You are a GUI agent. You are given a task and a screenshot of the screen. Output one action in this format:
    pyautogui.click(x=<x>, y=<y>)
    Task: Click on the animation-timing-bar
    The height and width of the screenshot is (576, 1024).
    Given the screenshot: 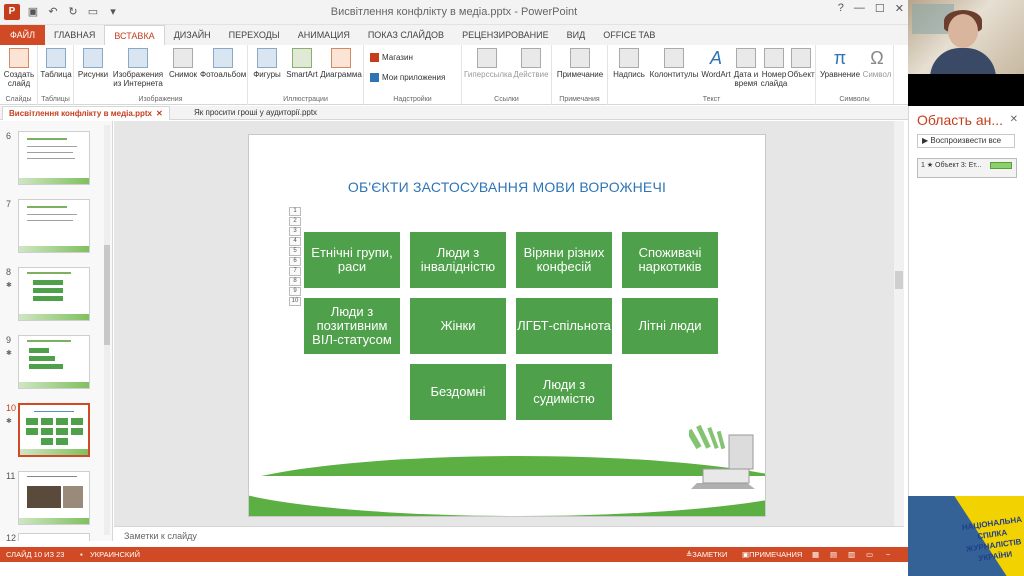 What is the action you would take?
    pyautogui.click(x=1001, y=165)
    